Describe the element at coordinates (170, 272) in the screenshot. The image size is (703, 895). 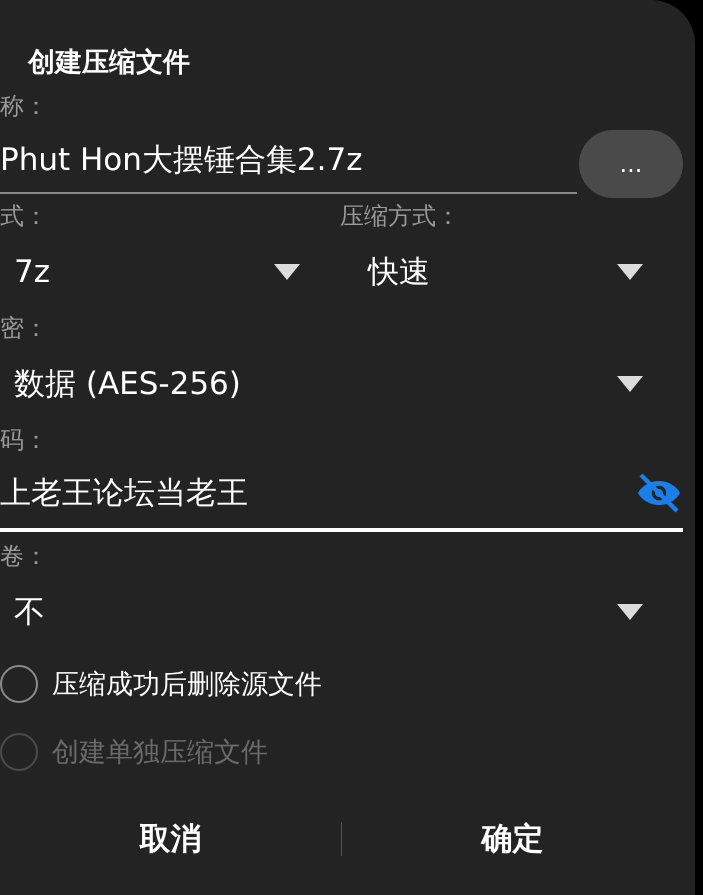
I see `format-dropdown: 7z` at that location.